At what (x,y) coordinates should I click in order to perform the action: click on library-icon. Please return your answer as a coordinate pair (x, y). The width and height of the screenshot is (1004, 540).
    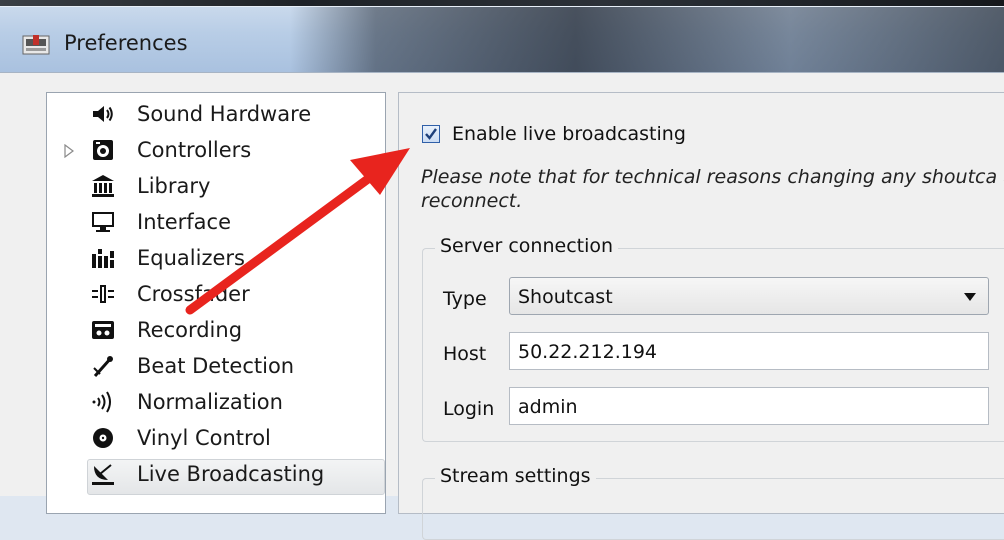
    Looking at the image, I should click on (103, 186).